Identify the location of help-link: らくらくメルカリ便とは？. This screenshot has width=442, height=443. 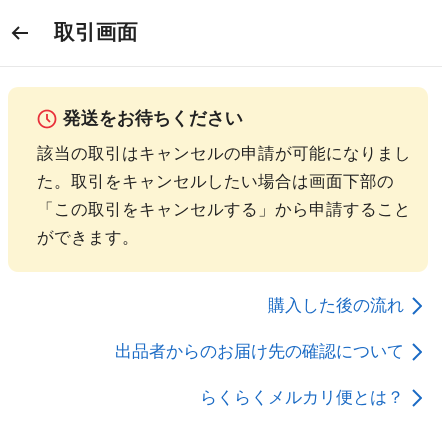
(311, 398).